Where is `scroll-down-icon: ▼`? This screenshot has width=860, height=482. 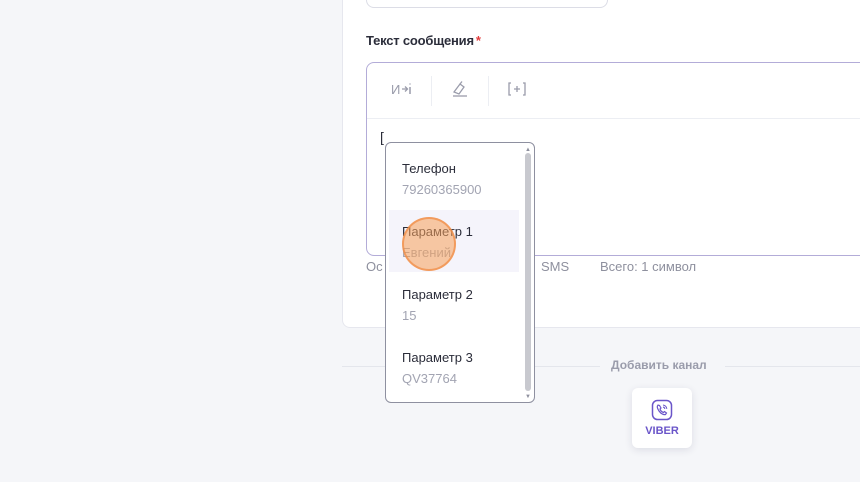
scroll-down-icon: ▼ is located at coordinates (528, 397).